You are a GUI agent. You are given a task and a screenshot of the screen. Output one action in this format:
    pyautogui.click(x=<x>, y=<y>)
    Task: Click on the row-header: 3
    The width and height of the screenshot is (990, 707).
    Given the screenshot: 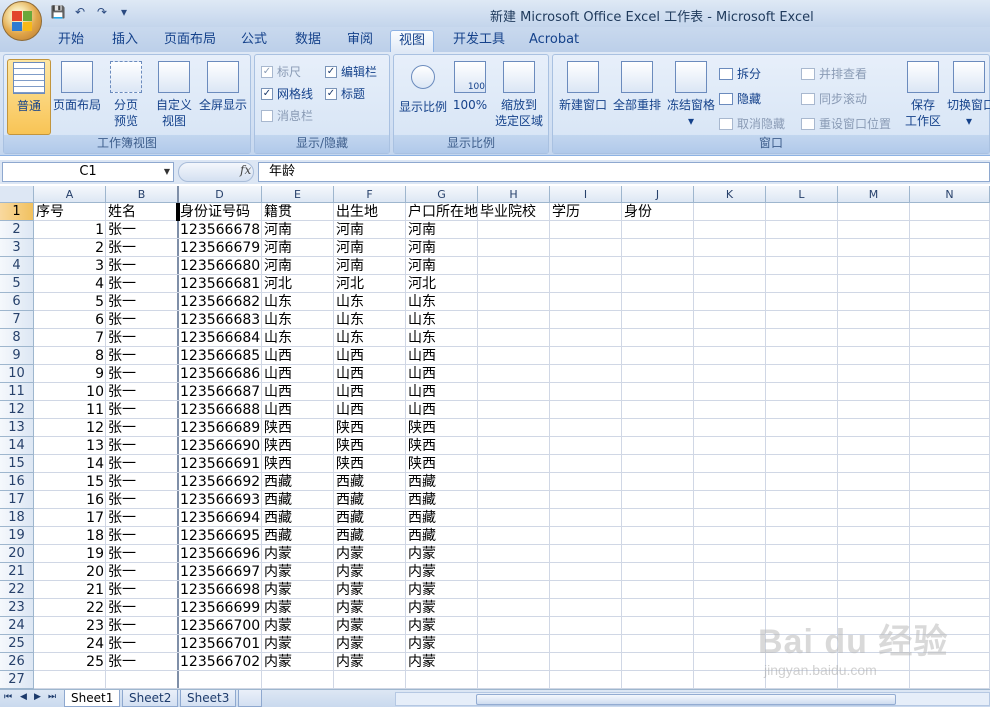 What is the action you would take?
    pyautogui.click(x=17, y=248)
    